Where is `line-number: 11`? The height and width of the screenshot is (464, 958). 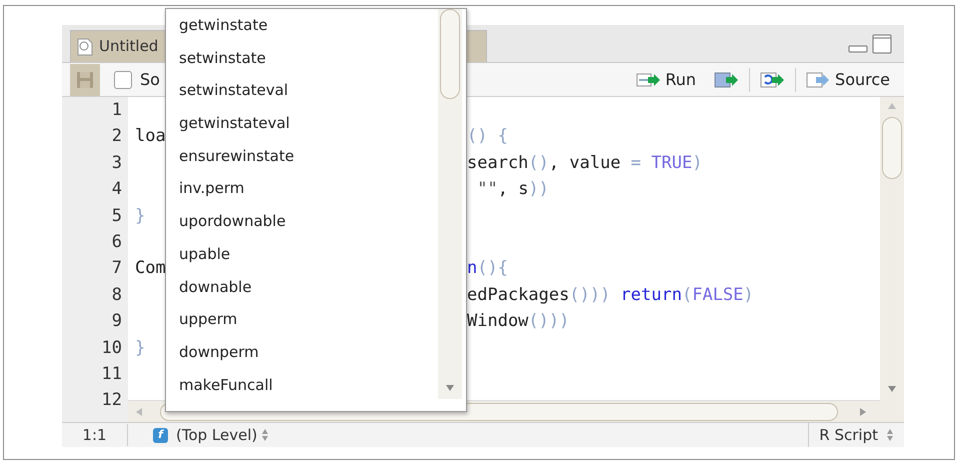
line-number: 11 is located at coordinates (111, 374).